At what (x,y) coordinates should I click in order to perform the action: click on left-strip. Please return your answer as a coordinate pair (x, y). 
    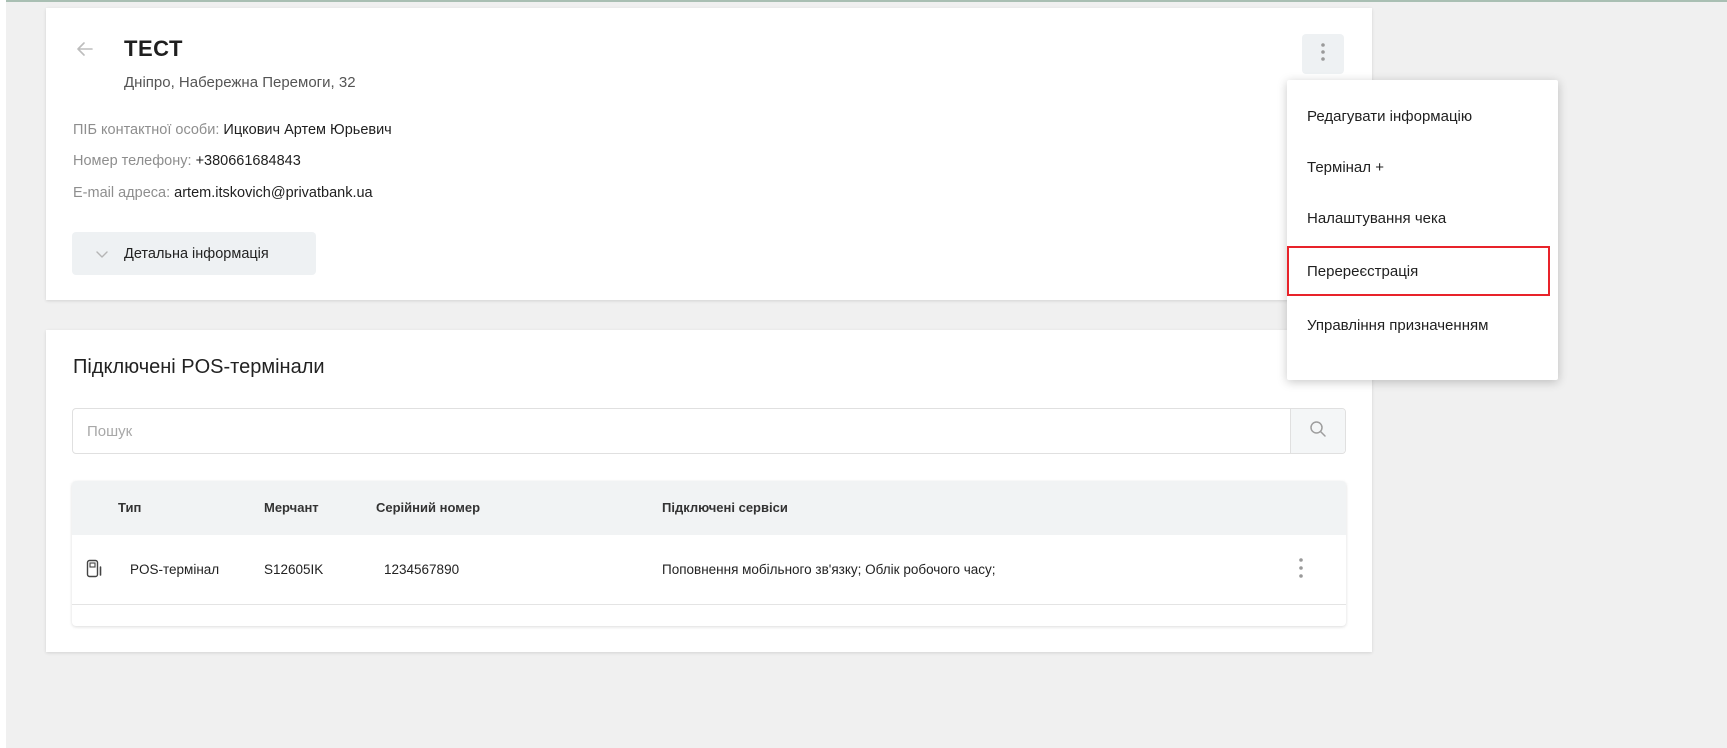
    Looking at the image, I should click on (3, 374).